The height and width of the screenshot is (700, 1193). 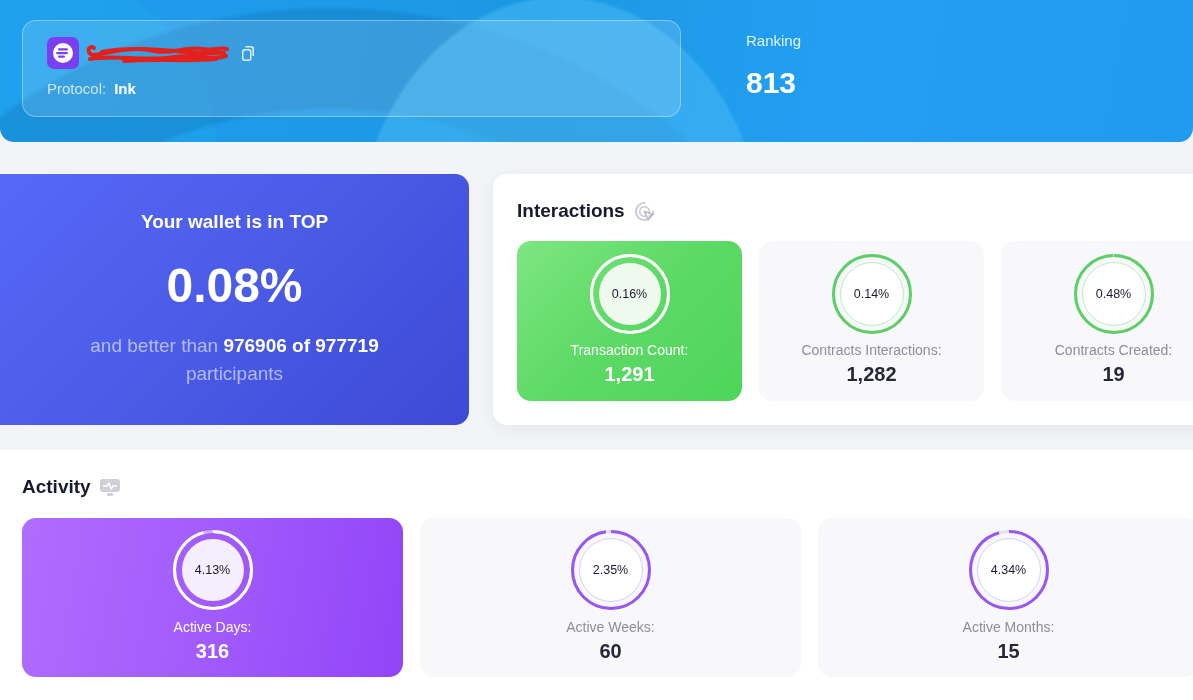 I want to click on protocol-label: Protocol:, so click(x=77, y=89).